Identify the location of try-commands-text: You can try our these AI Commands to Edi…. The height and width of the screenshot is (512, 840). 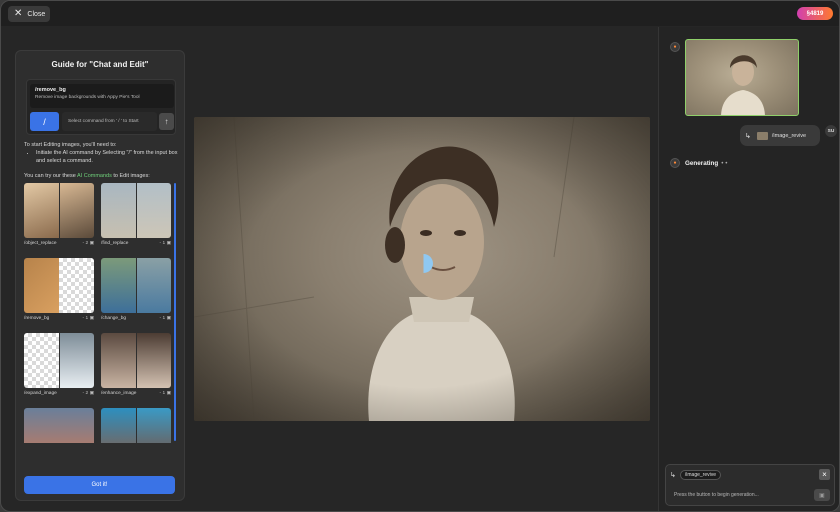
(102, 176).